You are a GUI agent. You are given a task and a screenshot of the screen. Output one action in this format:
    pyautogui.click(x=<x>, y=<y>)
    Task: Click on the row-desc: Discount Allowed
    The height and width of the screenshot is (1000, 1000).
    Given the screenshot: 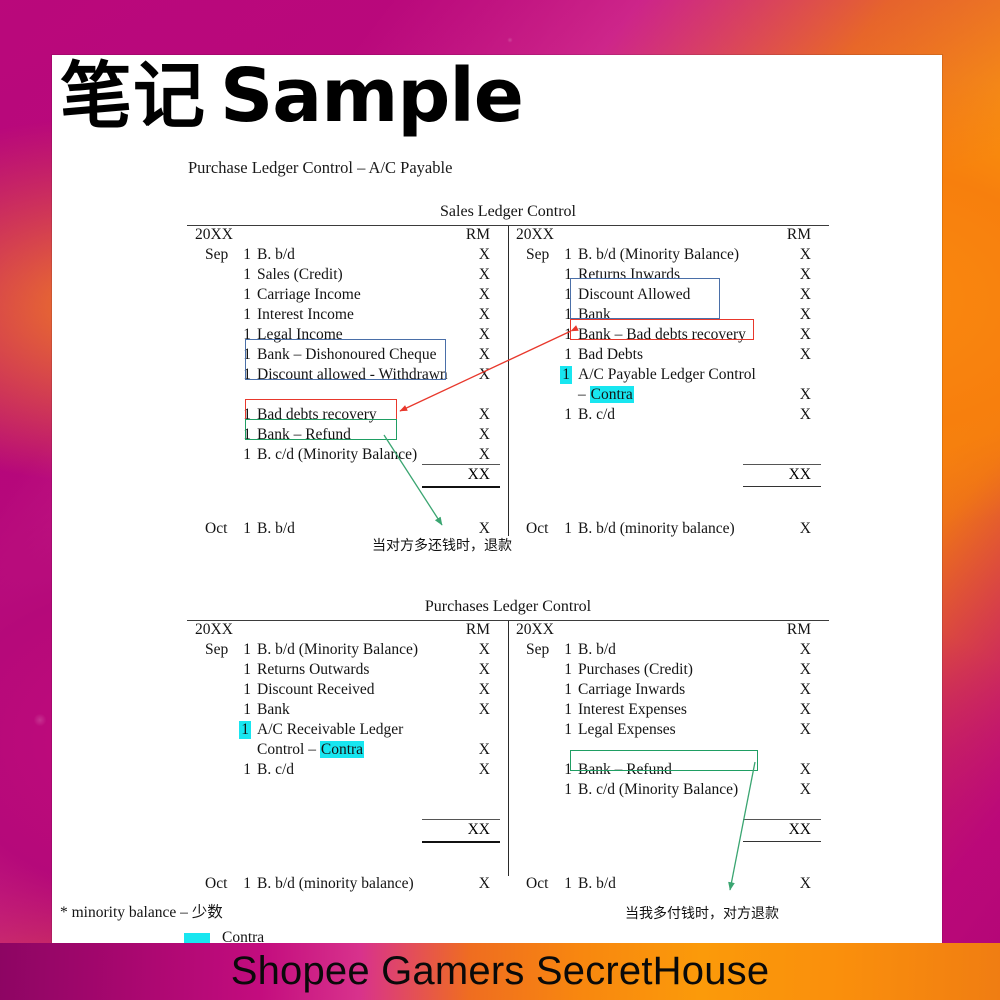 What is the action you would take?
    pyautogui.click(x=634, y=294)
    